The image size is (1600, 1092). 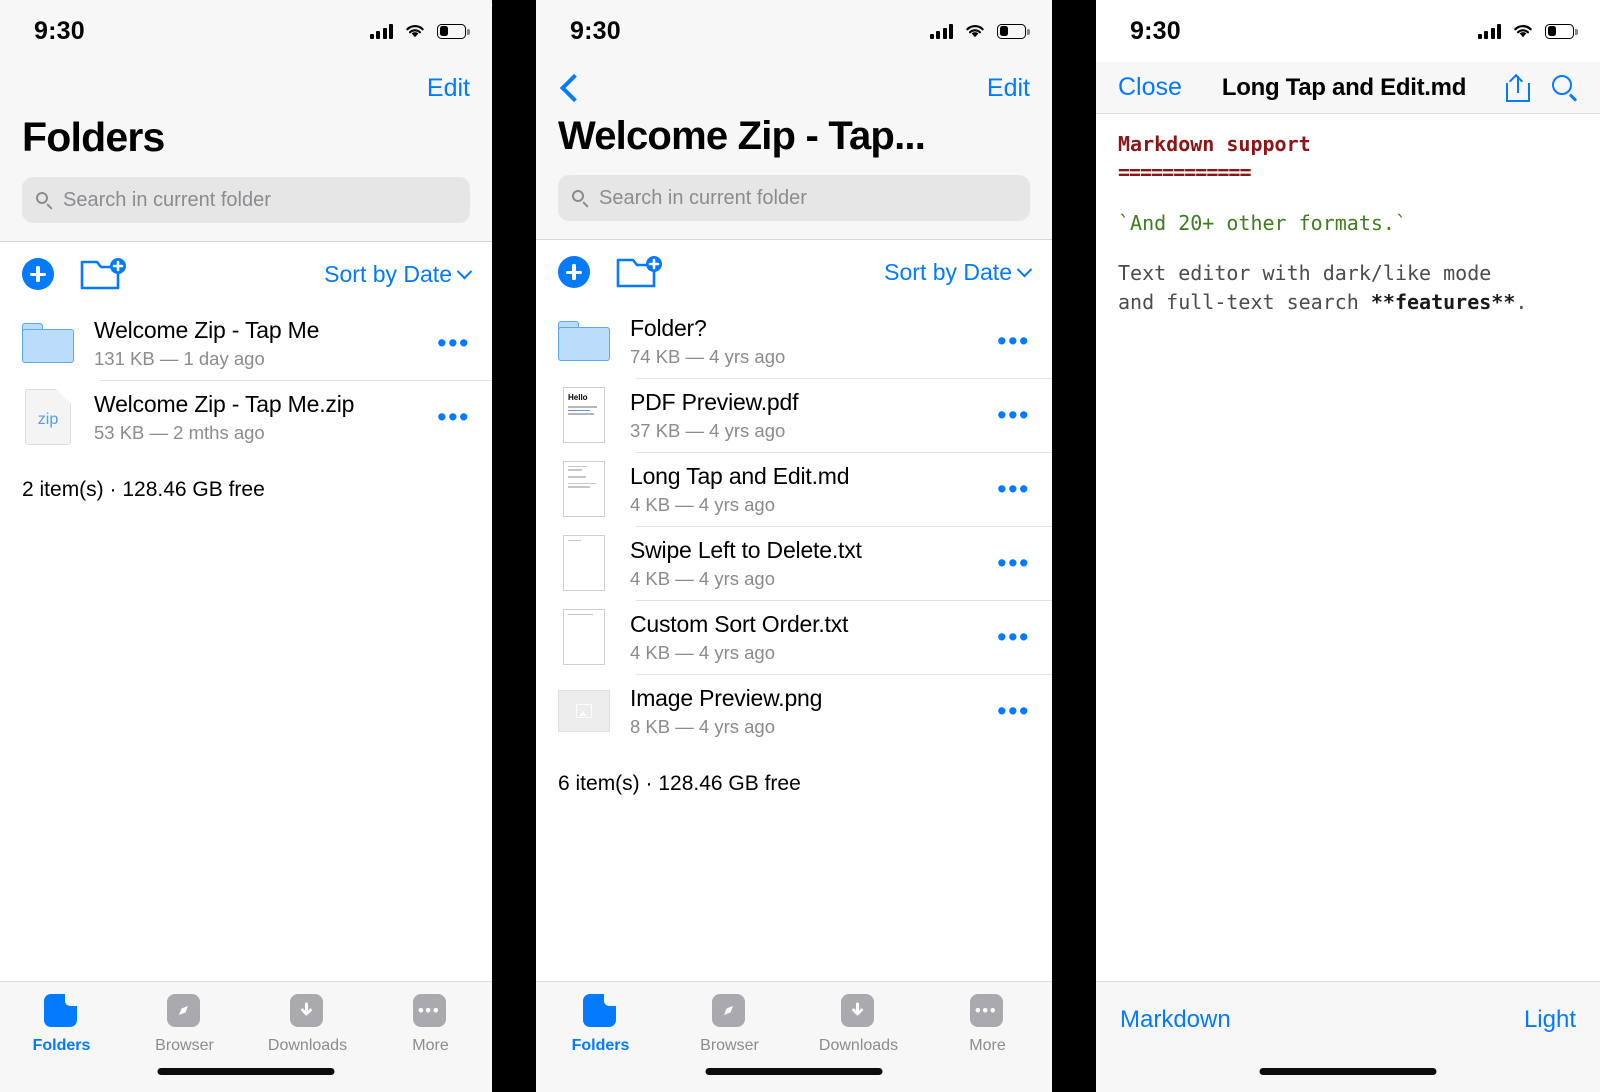 I want to click on row-meta: Welcome Zip - Tap Me 131 KB — 1 day ago, so click(x=259, y=343).